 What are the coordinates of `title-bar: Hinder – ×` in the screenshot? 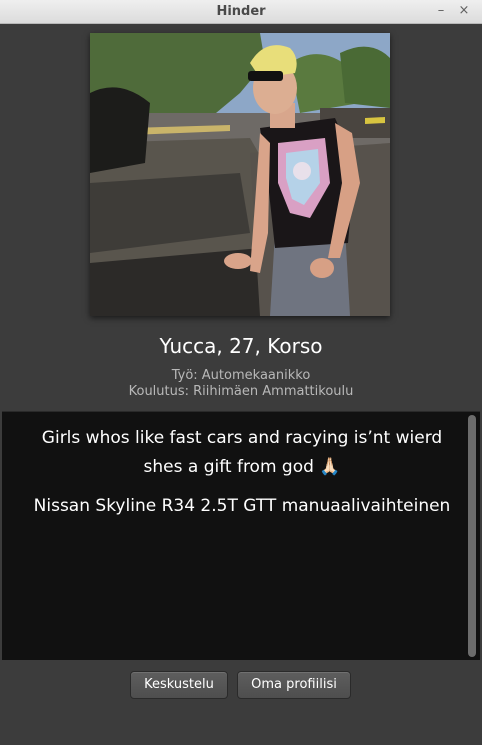 It's located at (241, 12).